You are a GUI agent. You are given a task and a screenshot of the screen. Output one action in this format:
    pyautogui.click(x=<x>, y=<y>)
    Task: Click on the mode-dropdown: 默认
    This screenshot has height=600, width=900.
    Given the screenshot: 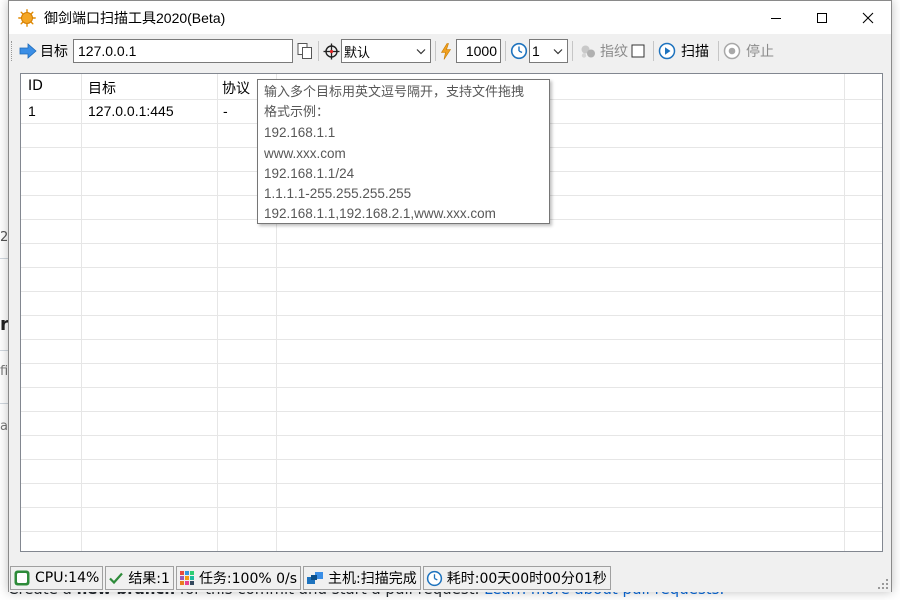 What is the action you would take?
    pyautogui.click(x=386, y=51)
    